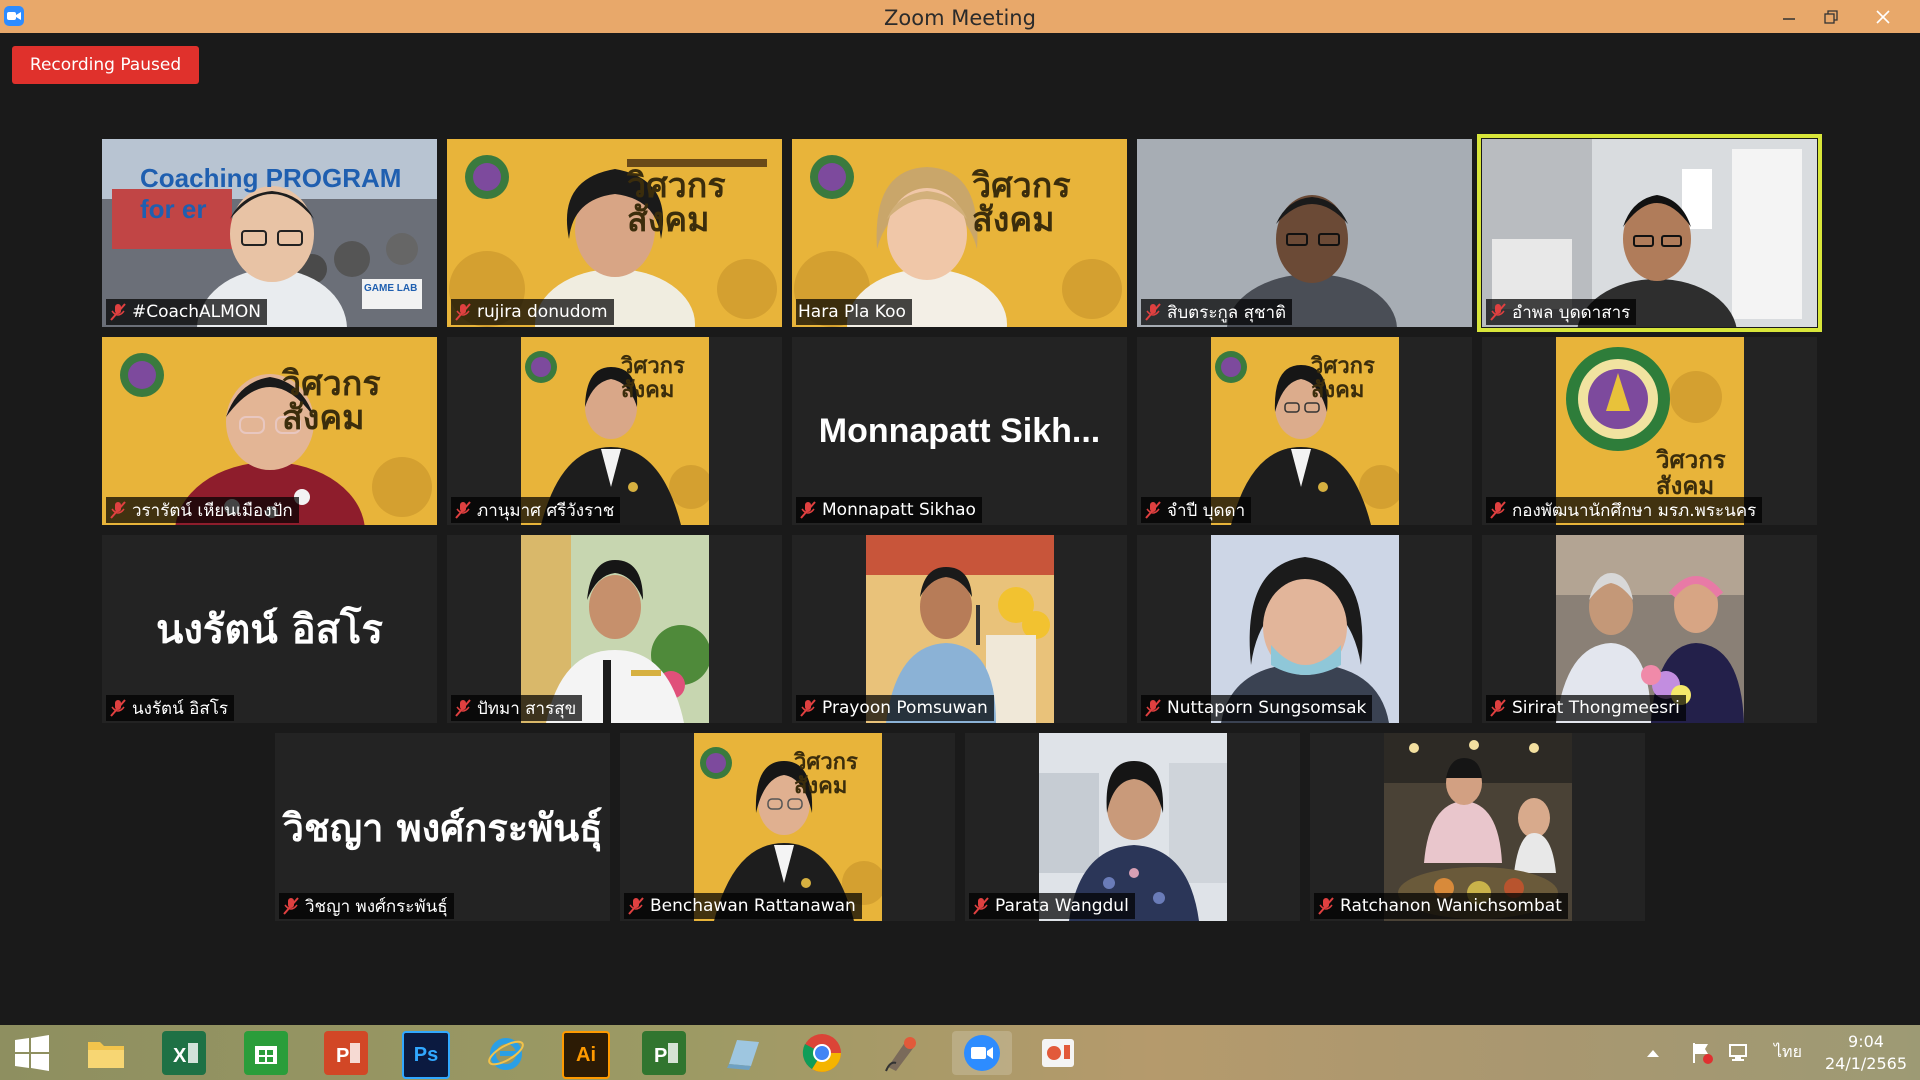 This screenshot has height=1080, width=1920. Describe the element at coordinates (527, 708) in the screenshot. I see `participant-name: ปัทมา สารสุข` at that location.